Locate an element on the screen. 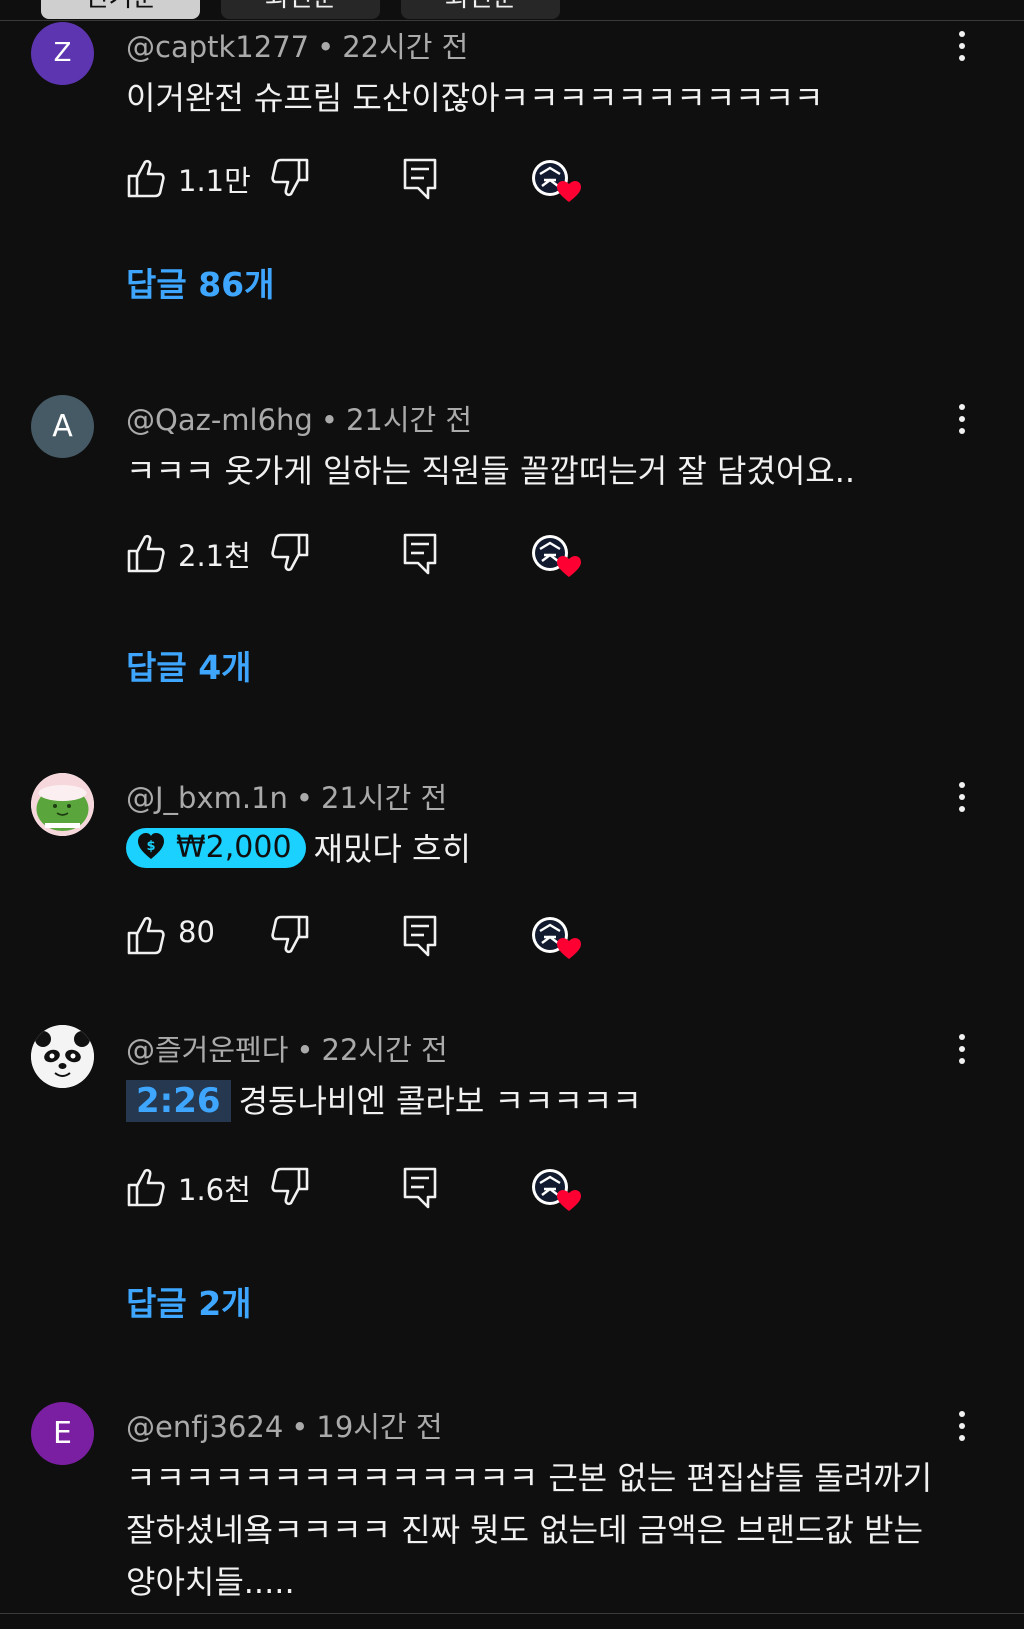 The width and height of the screenshot is (1024, 1629). avatar: A is located at coordinates (62, 426).